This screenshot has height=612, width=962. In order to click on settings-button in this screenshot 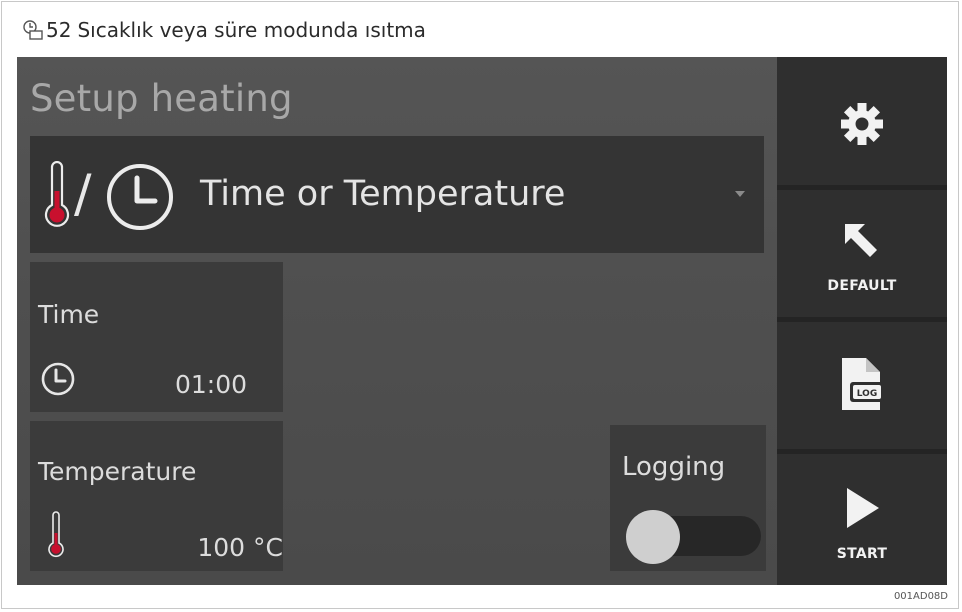, I will do `click(862, 121)`.